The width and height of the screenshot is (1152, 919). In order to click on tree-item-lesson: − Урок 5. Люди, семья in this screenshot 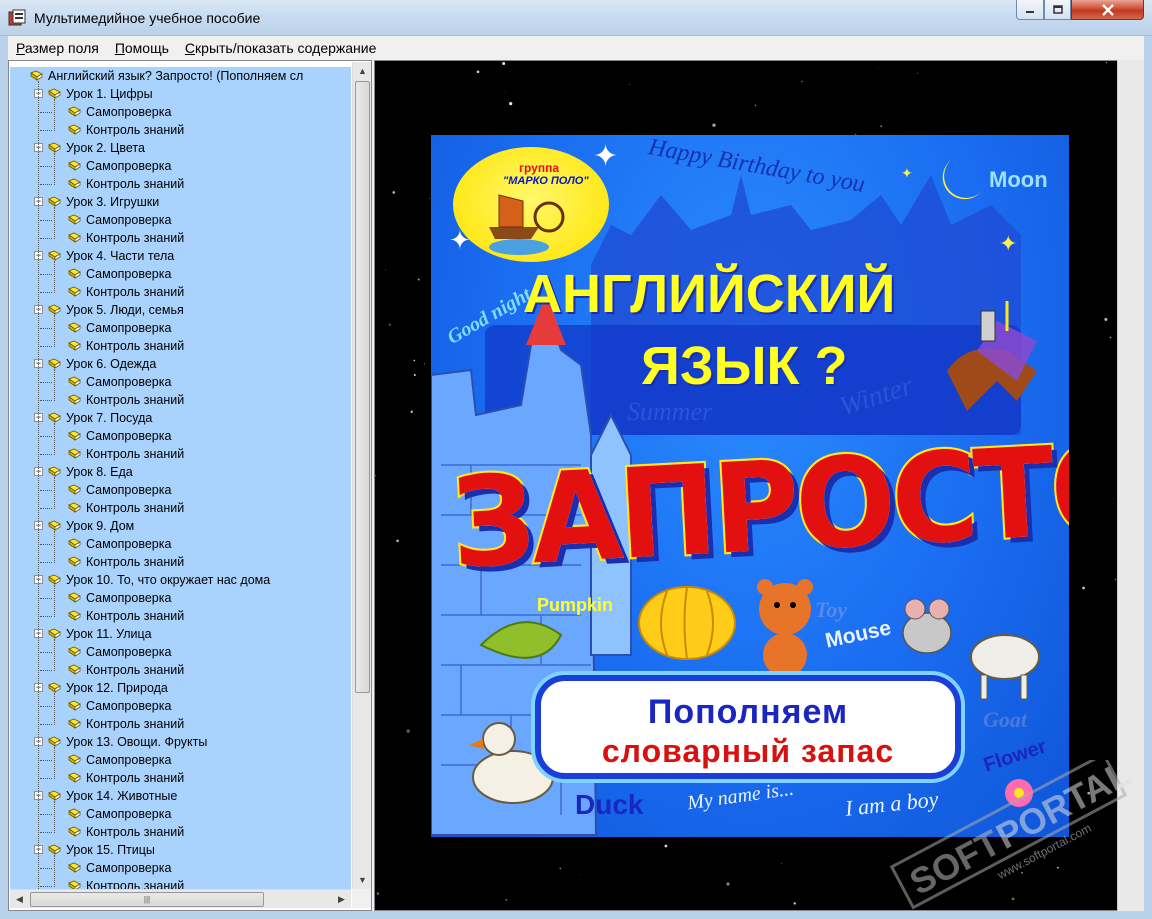, I will do `click(180, 310)`.